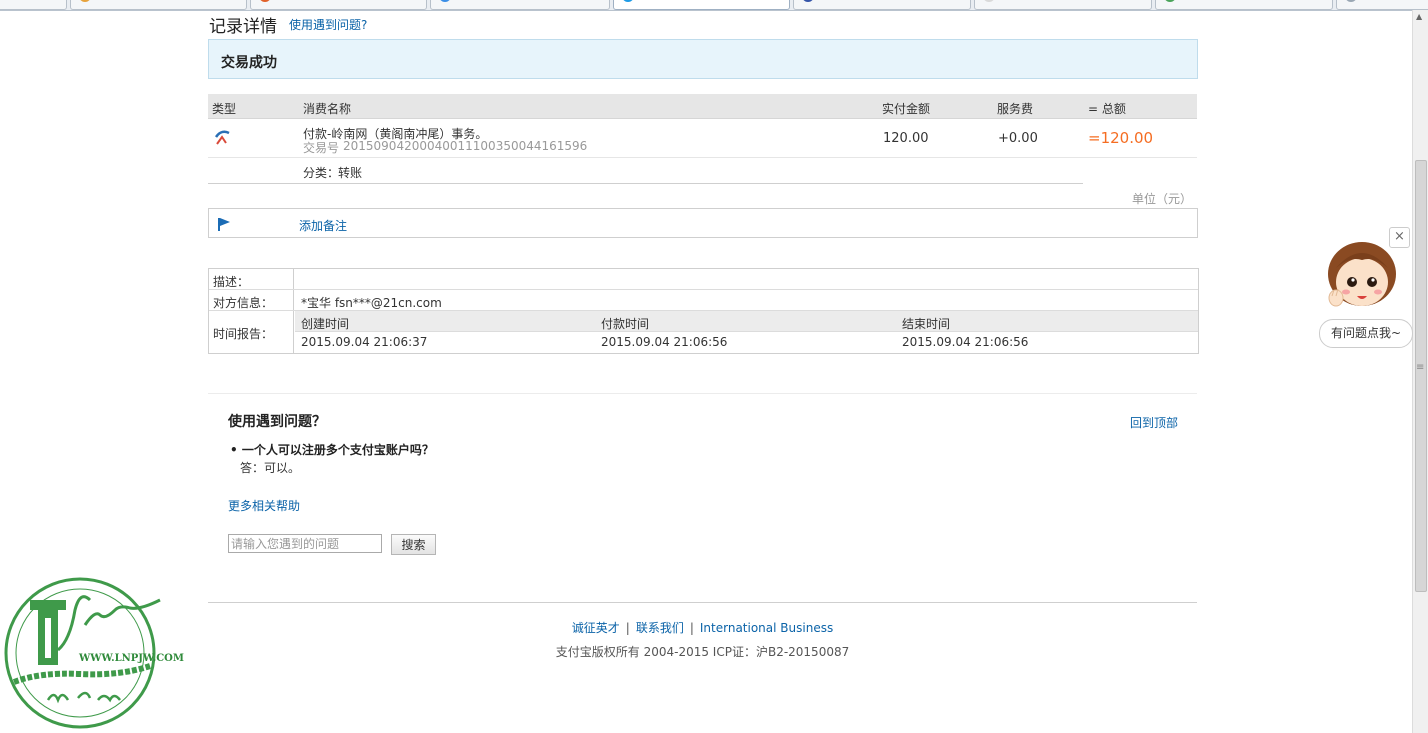 This screenshot has width=1428, height=733. What do you see at coordinates (965, 342) in the screenshot?
I see `end-time-value: 2015.09.04 21:06:56` at bounding box center [965, 342].